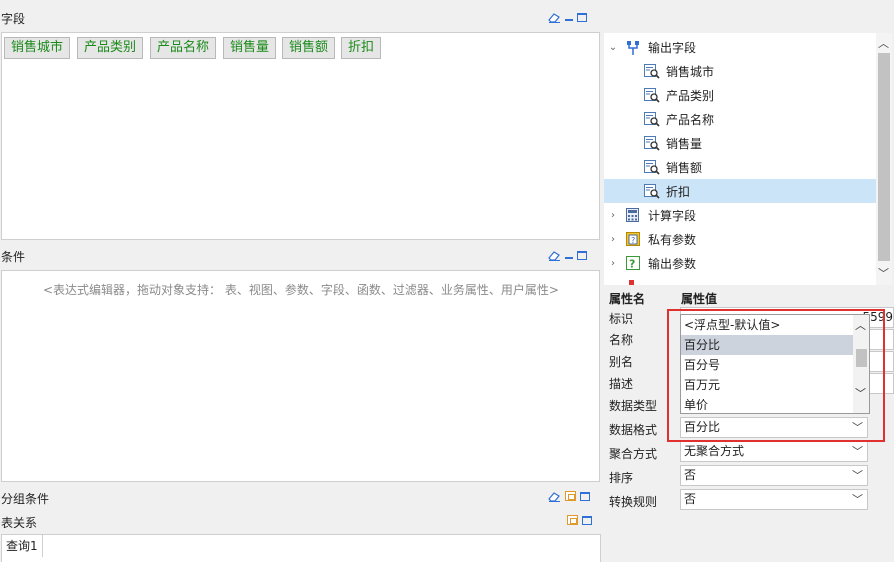 This screenshot has width=894, height=562. I want to click on tree-label: 销售城市, so click(690, 71).